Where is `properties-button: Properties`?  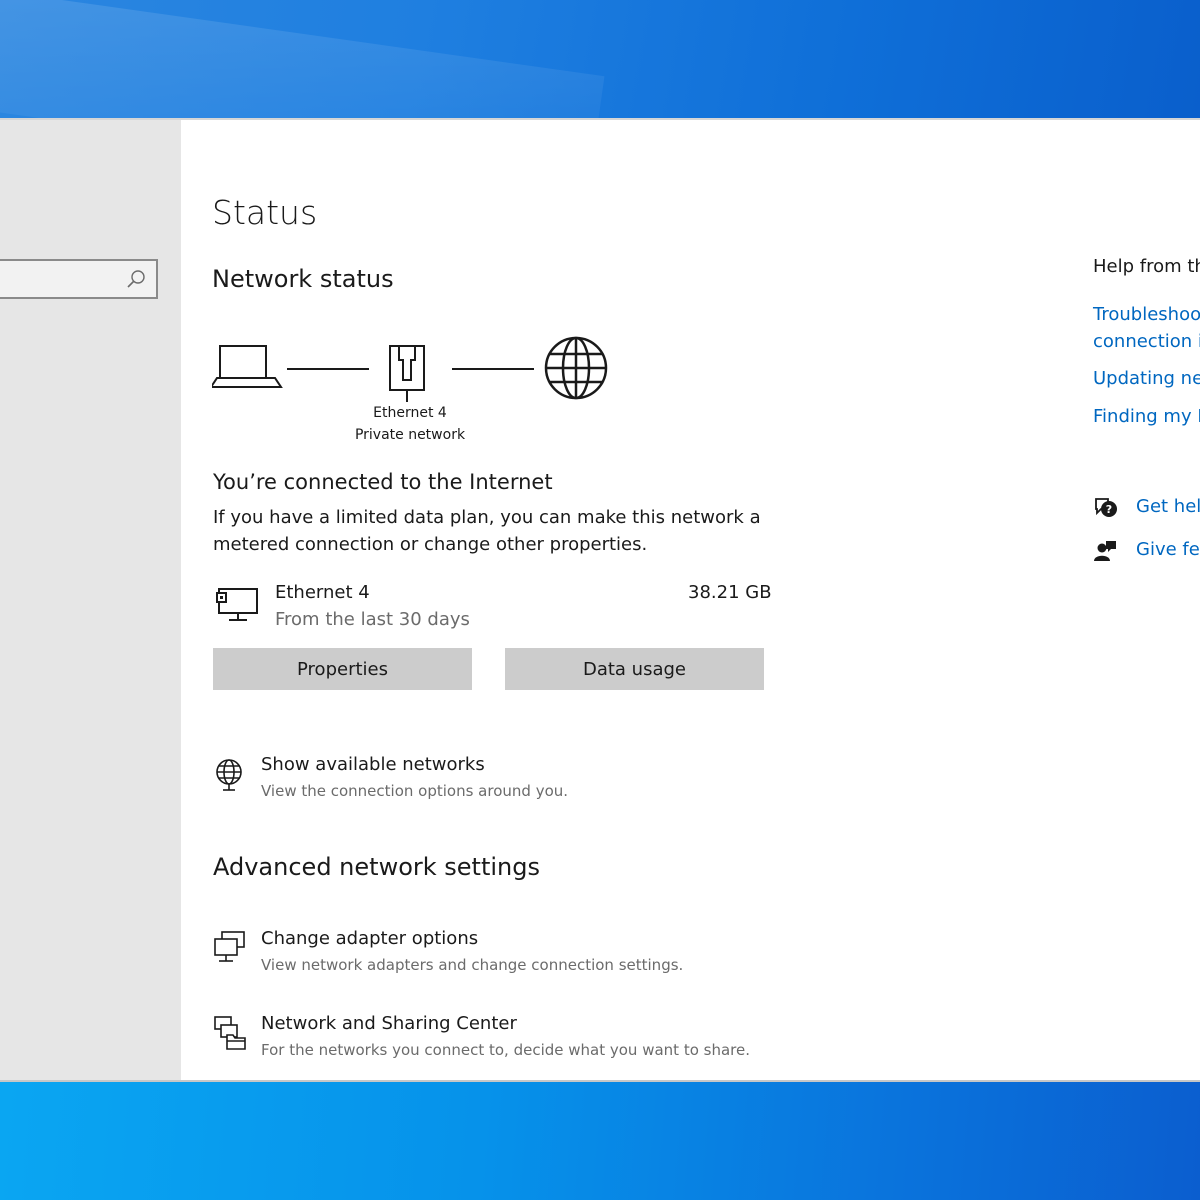 properties-button: Properties is located at coordinates (342, 669).